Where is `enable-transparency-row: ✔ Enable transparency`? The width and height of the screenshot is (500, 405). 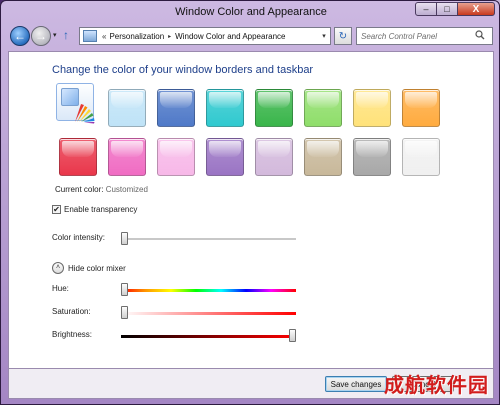
enable-transparency-row: ✔ Enable transparency is located at coordinates (94, 209).